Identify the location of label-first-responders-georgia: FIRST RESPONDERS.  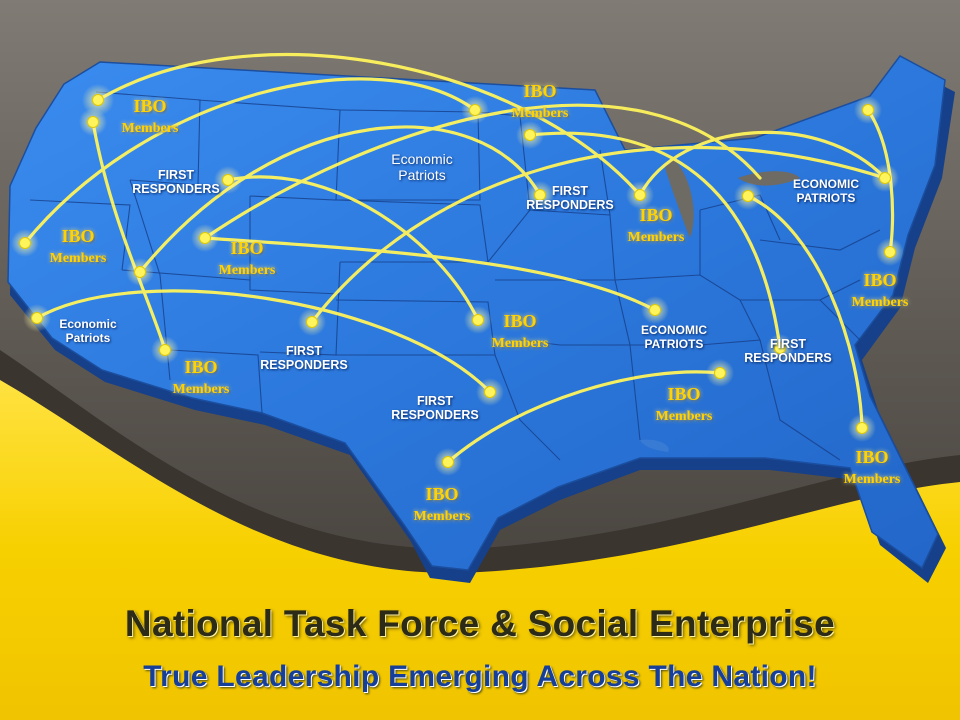
(788, 351).